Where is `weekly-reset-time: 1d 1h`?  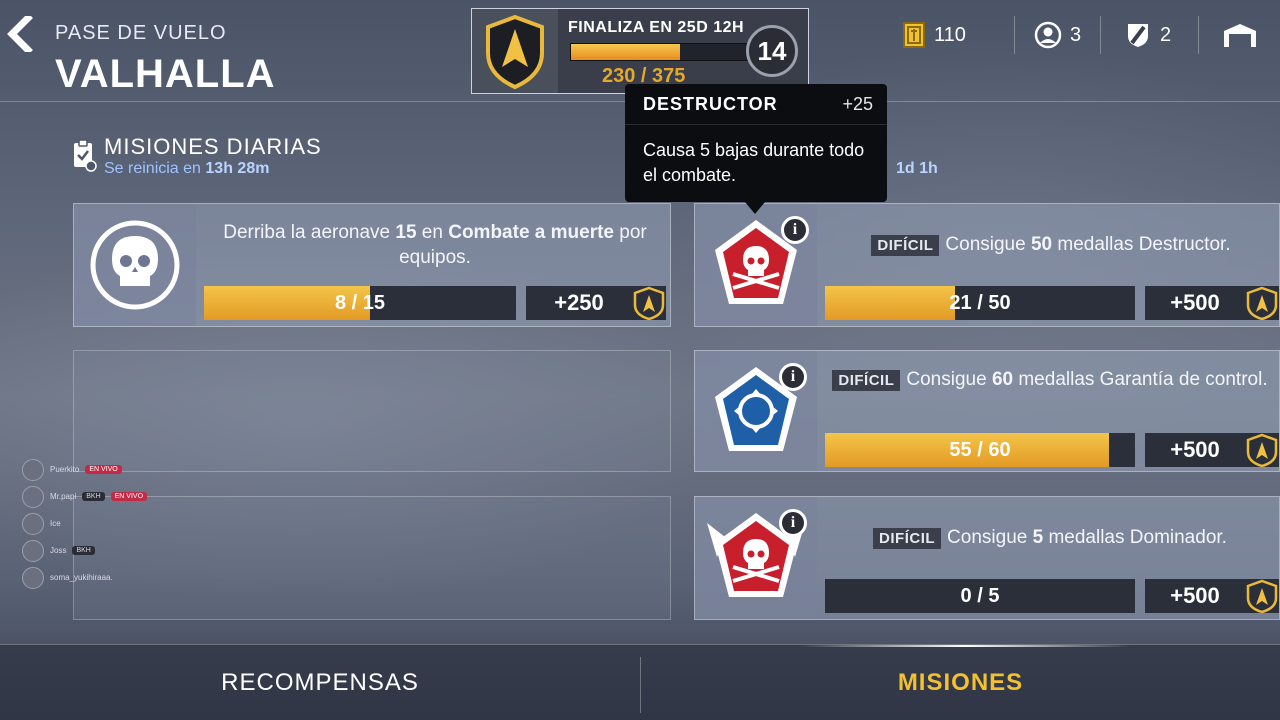
weekly-reset-time: 1d 1h is located at coordinates (917, 168).